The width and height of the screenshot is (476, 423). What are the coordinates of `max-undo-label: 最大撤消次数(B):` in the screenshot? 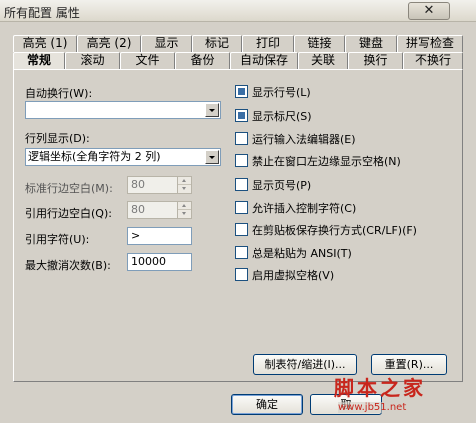 It's located at (68, 265).